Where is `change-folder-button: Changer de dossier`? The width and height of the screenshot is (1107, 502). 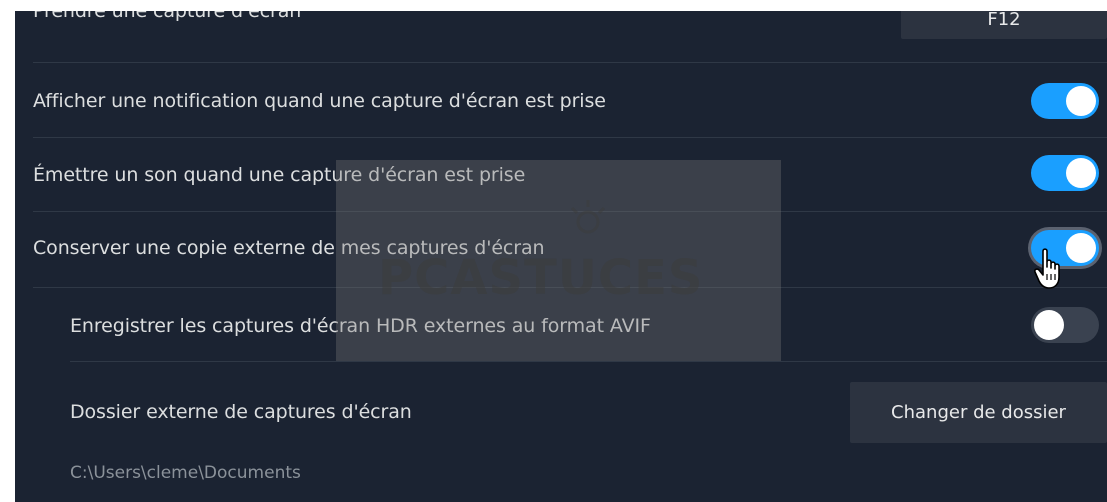
change-folder-button: Changer de dossier is located at coordinates (978, 412).